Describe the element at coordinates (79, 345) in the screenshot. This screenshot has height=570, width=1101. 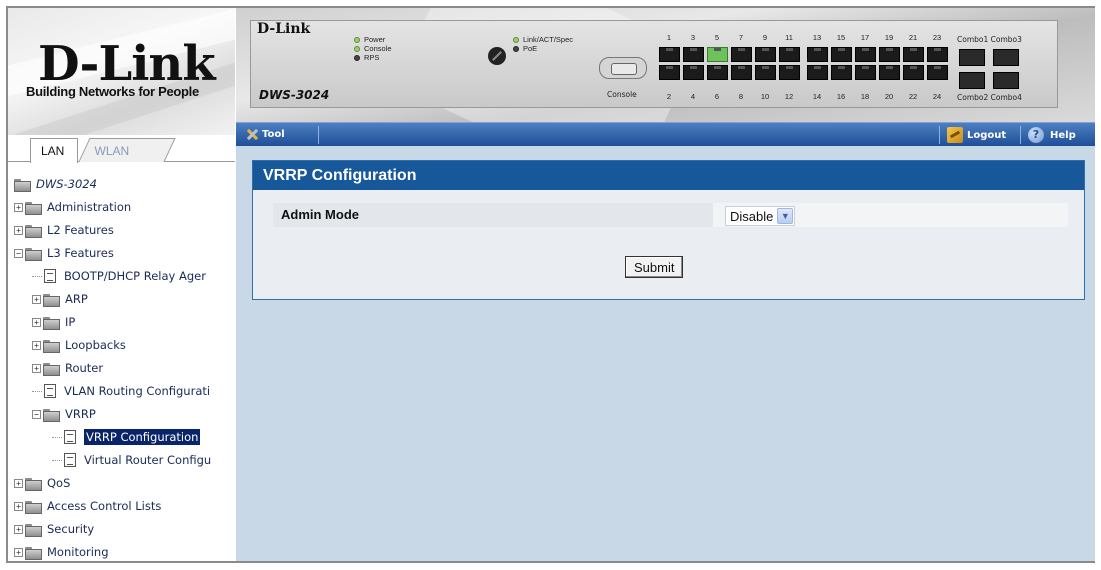
I see `tree-item: + Loopbacks` at that location.